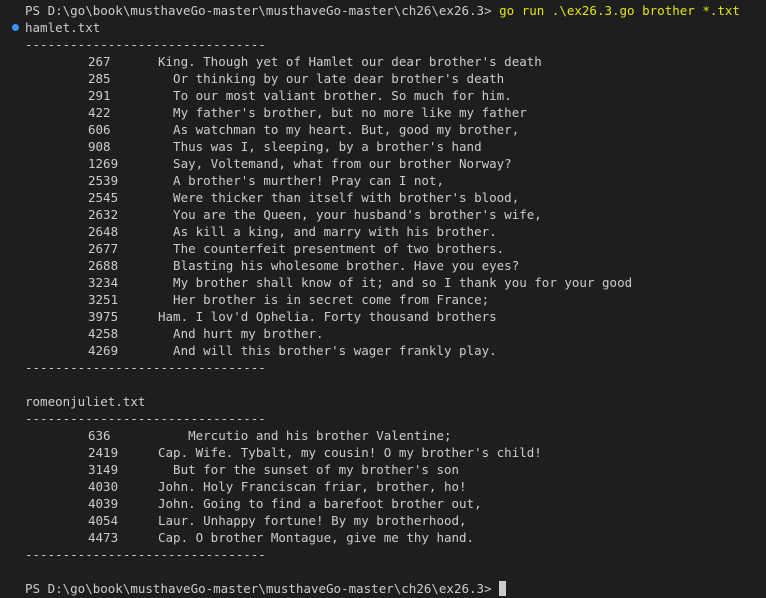 The width and height of the screenshot is (766, 598). I want to click on matched-line-text: Mercutio and his brother Valentine;, so click(305, 435).